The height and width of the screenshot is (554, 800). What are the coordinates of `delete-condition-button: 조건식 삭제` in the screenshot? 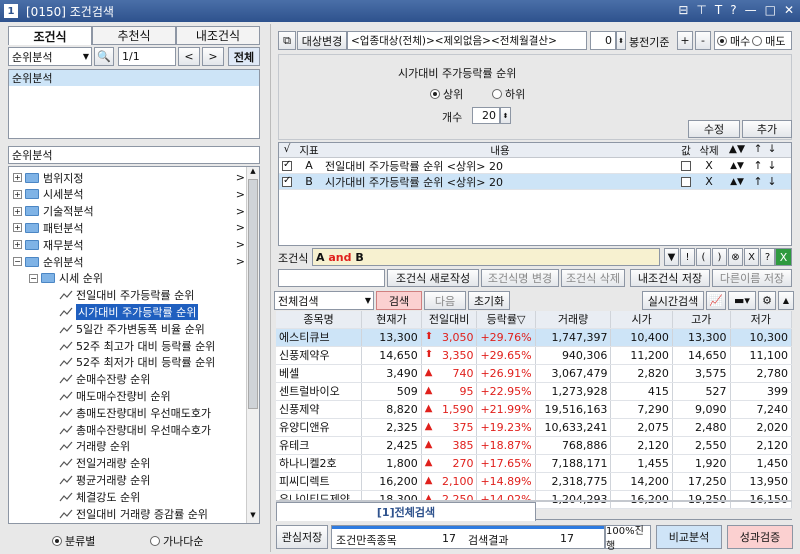 It's located at (593, 278).